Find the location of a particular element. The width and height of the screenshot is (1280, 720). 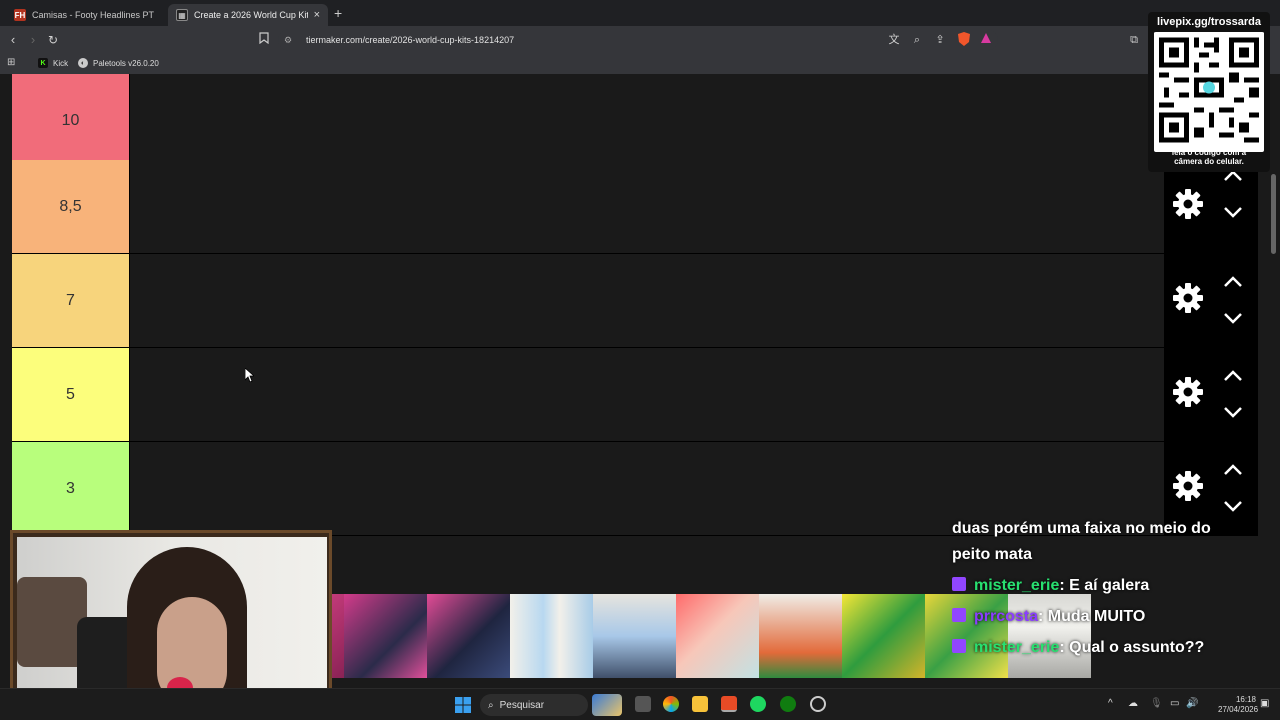

chat-message: prrcosta: Muda MUITO is located at coordinates (1048, 617).